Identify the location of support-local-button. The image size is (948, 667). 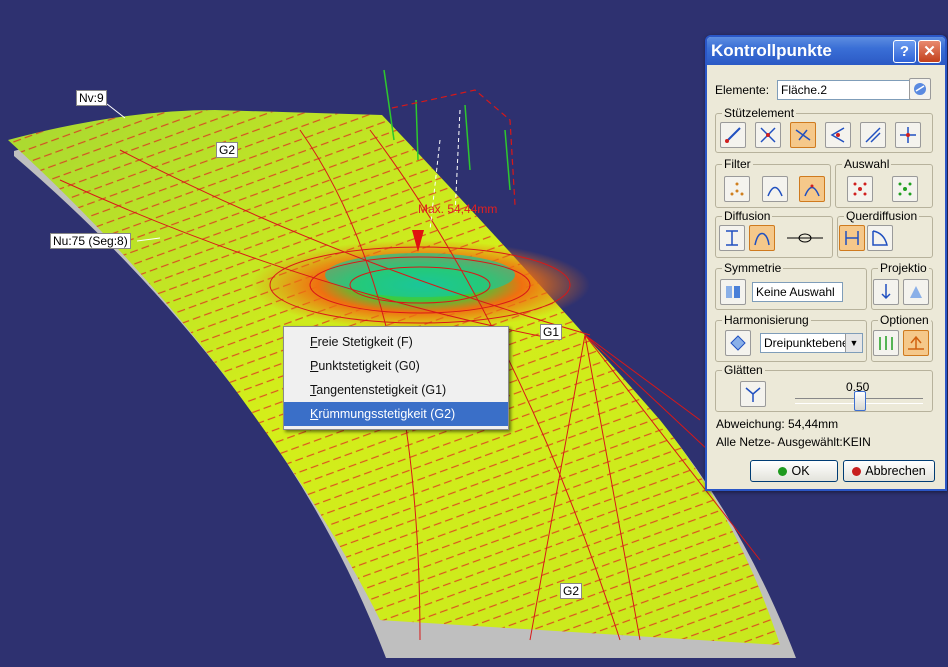
(908, 135).